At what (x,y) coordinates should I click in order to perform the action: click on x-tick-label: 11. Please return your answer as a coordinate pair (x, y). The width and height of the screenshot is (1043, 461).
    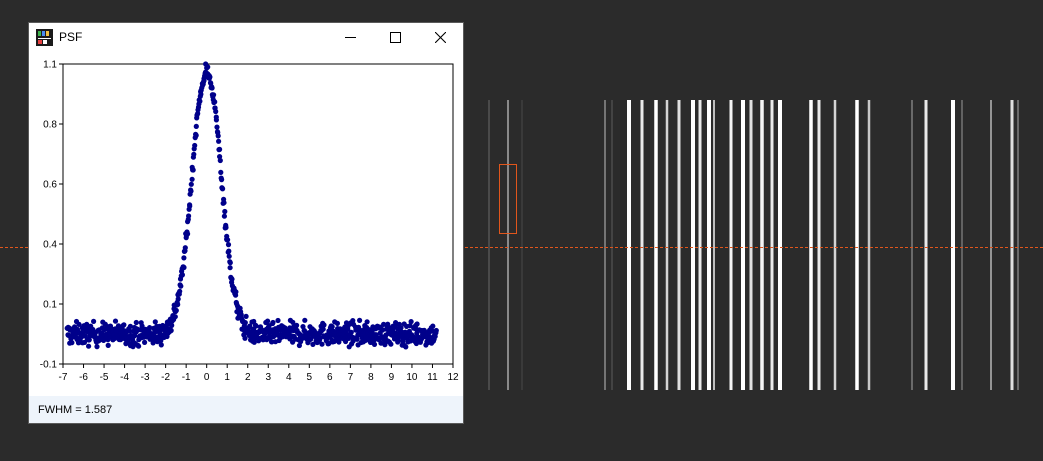
    Looking at the image, I should click on (432, 377).